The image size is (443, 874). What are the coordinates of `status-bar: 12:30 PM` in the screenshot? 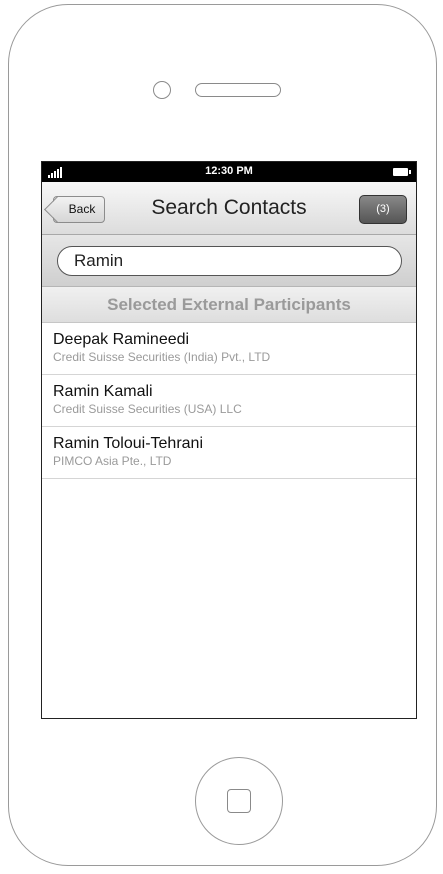 It's located at (229, 172).